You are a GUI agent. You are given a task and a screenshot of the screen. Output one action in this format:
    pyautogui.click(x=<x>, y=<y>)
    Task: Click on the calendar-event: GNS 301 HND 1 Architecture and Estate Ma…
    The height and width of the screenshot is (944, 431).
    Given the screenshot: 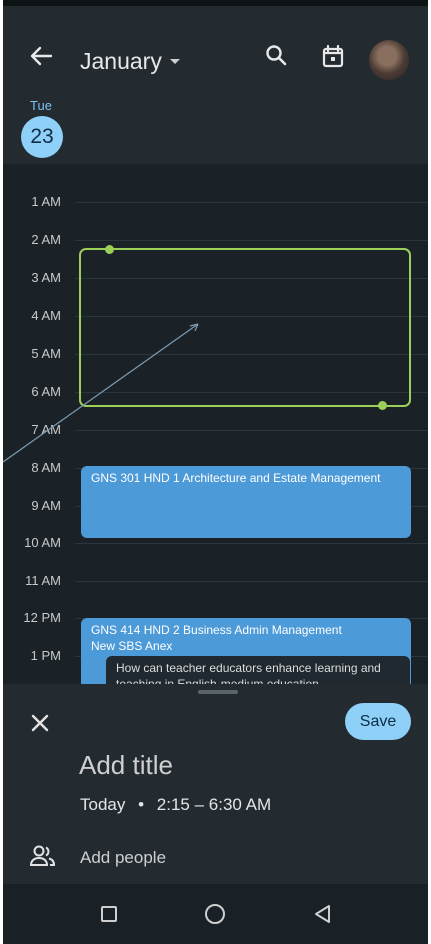 What is the action you would take?
    pyautogui.click(x=246, y=502)
    